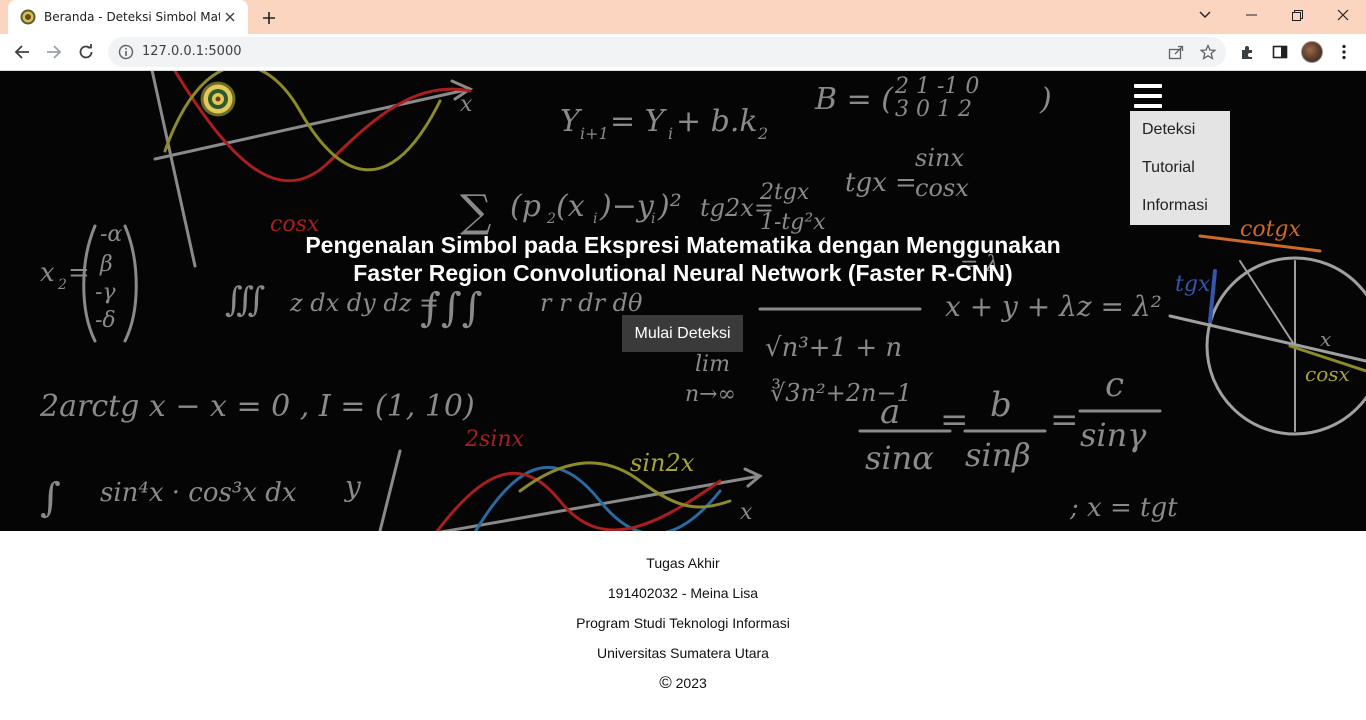 The height and width of the screenshot is (720, 1366). Describe the element at coordinates (936, 86) in the screenshot. I see `svg-text: 2 1 -1 0` at that location.